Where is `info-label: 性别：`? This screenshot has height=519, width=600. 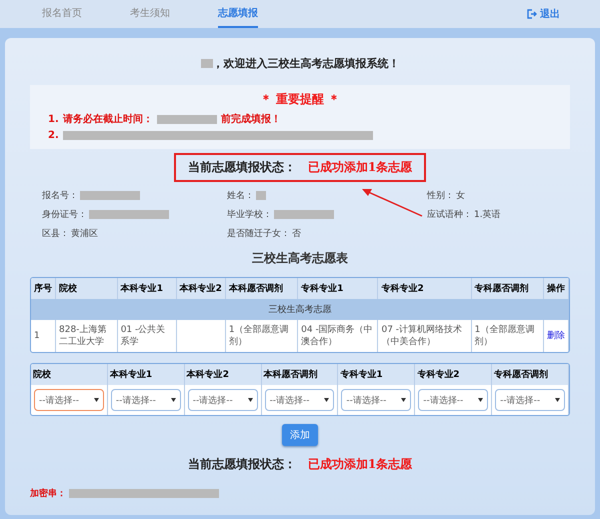
info-label: 性别： is located at coordinates (440, 196).